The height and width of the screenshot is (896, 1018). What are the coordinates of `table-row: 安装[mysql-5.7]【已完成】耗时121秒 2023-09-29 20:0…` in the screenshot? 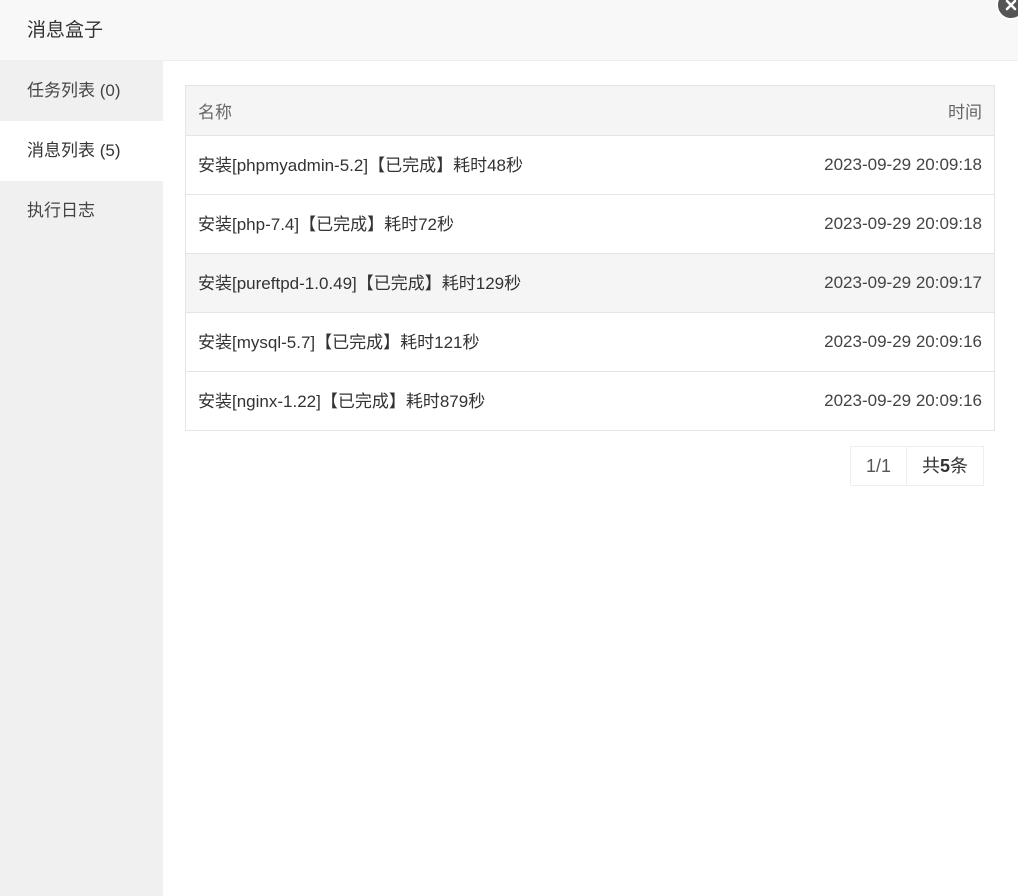 It's located at (590, 342).